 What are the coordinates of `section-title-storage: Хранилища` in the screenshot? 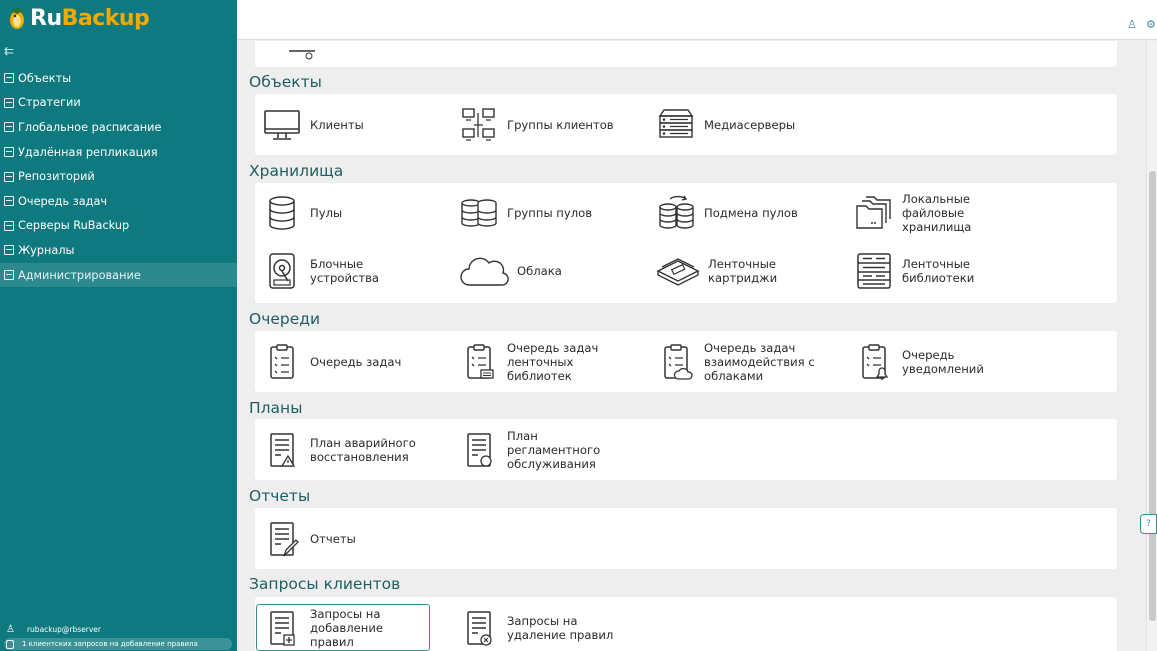 It's located at (296, 171).